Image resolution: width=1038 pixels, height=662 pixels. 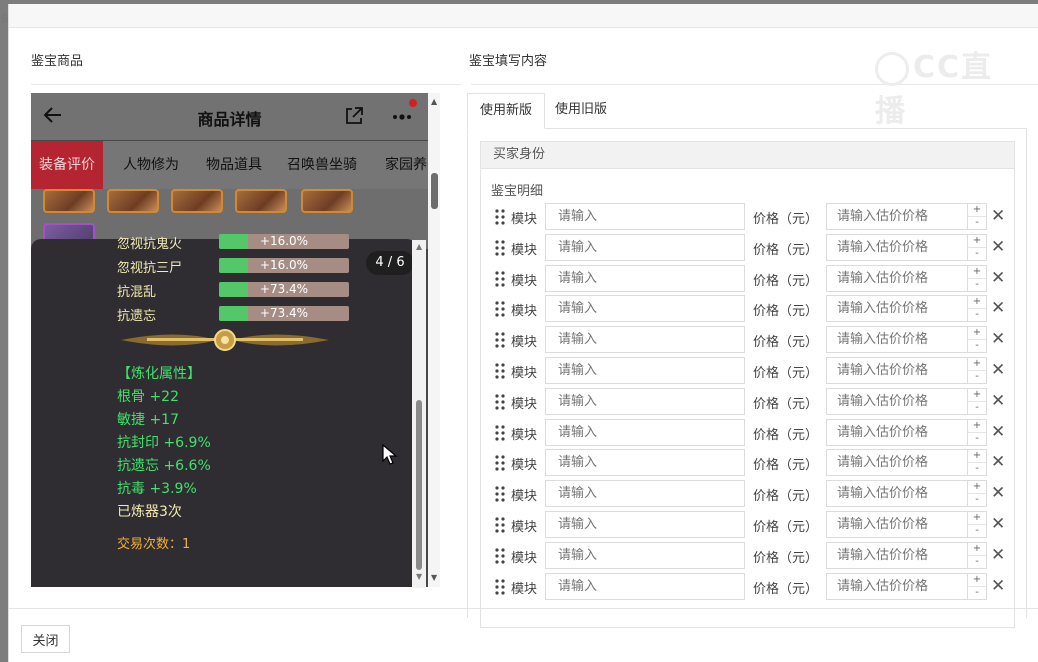 What do you see at coordinates (747, 155) in the screenshot?
I see `buyer-identity-section: 买家身份` at bounding box center [747, 155].